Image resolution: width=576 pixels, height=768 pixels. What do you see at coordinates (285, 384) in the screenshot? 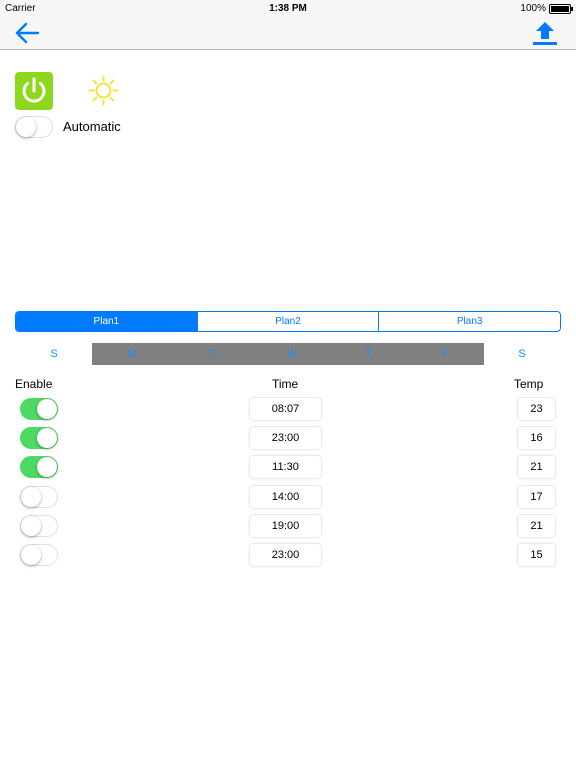
I see `time-header: Time` at bounding box center [285, 384].